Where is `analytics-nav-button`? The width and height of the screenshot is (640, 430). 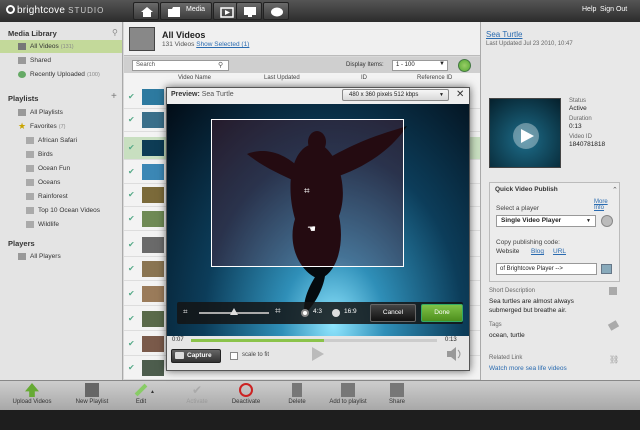 analytics-nav-button is located at coordinates (249, 11).